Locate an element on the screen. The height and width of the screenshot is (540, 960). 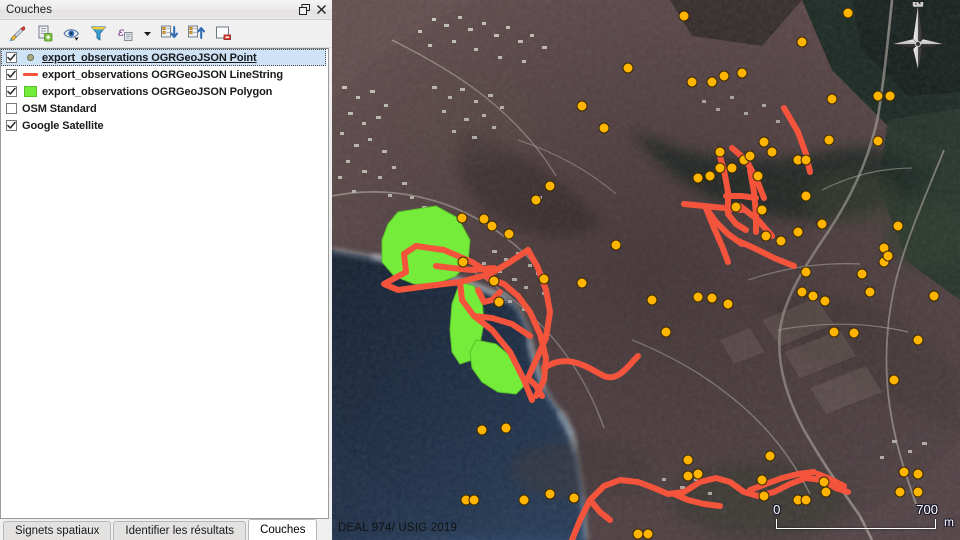
layer-row: export_observations OGRGeoJSON Polygon is located at coordinates (164, 91).